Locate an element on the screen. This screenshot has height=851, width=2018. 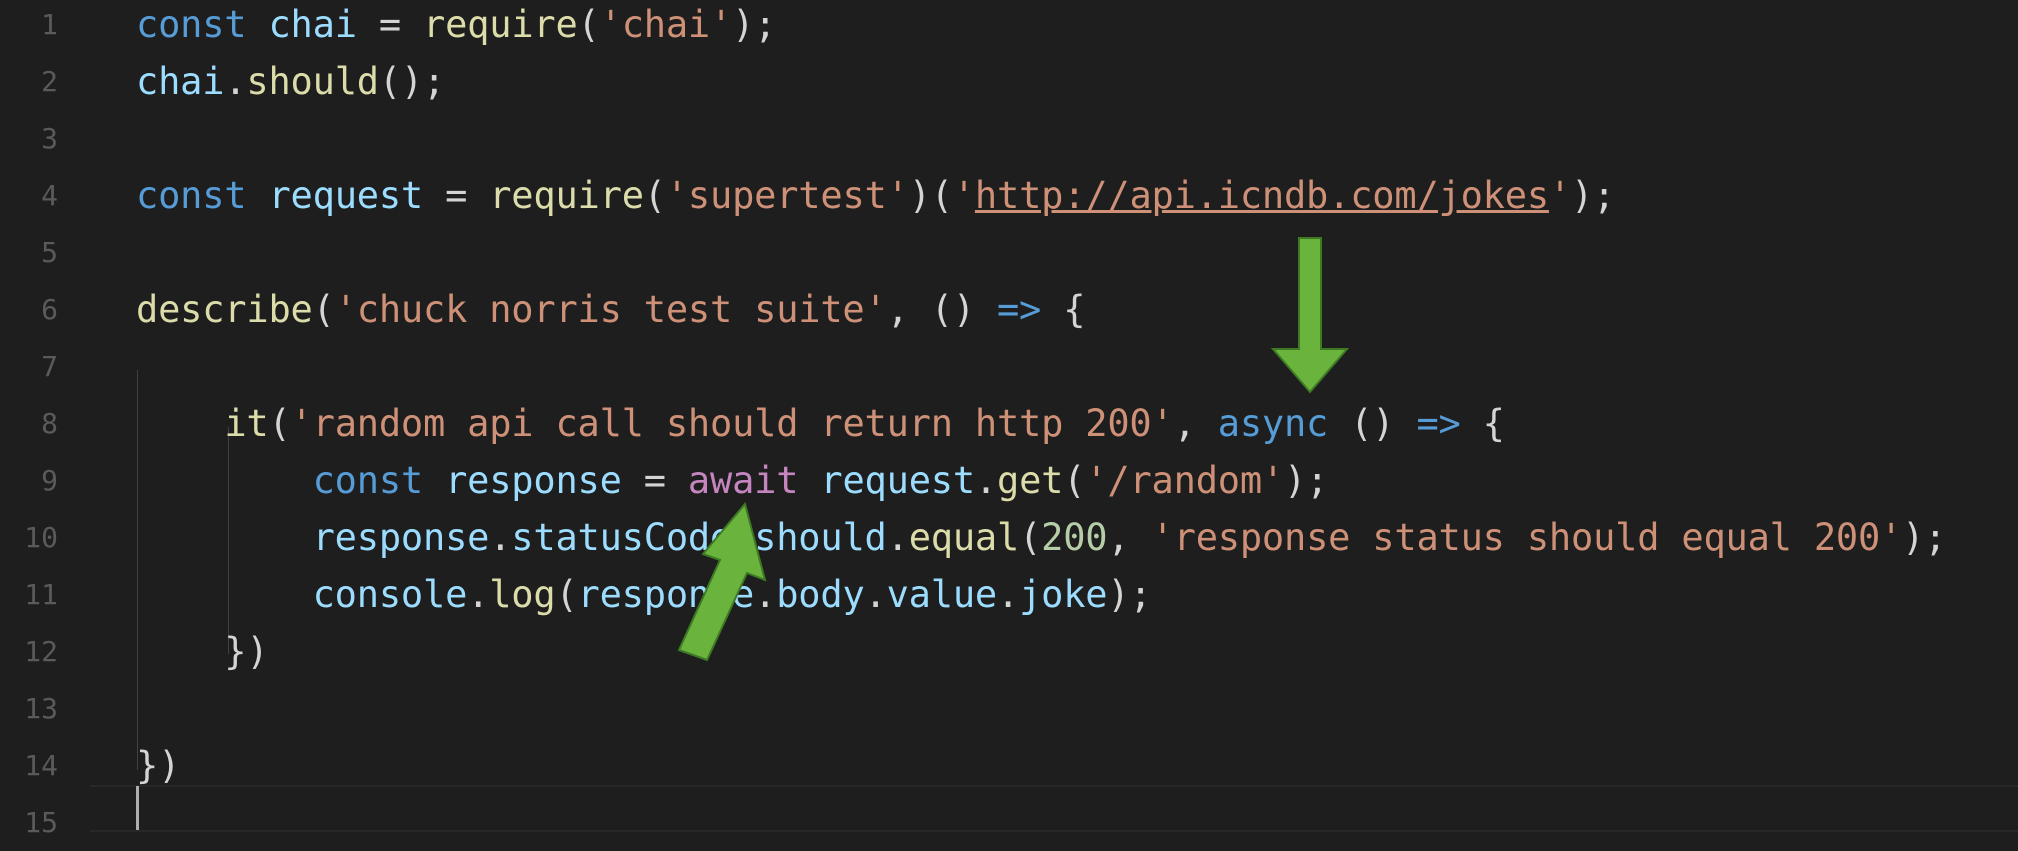
code-token: it is located at coordinates (246, 423).